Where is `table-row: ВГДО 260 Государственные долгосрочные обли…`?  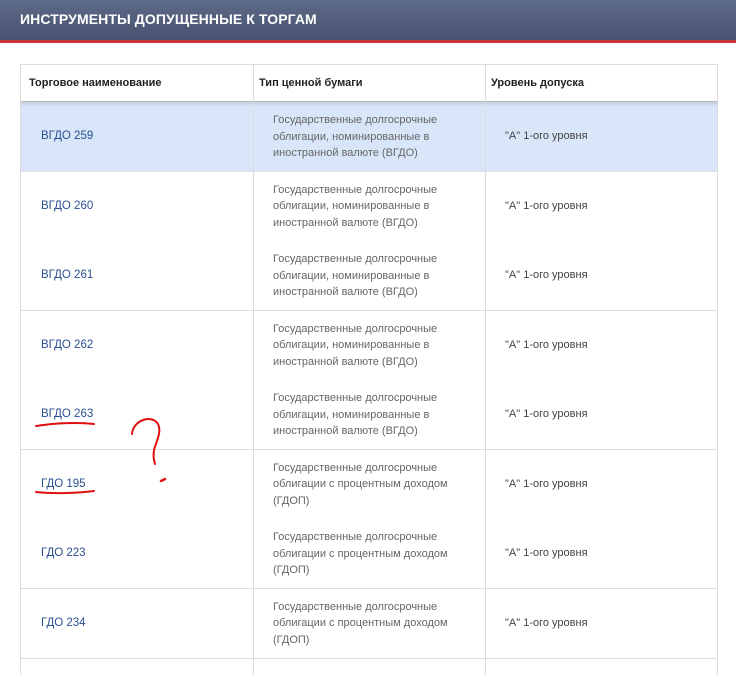
table-row: ВГДО 260 Государственные долгосрочные обли… is located at coordinates (369, 206).